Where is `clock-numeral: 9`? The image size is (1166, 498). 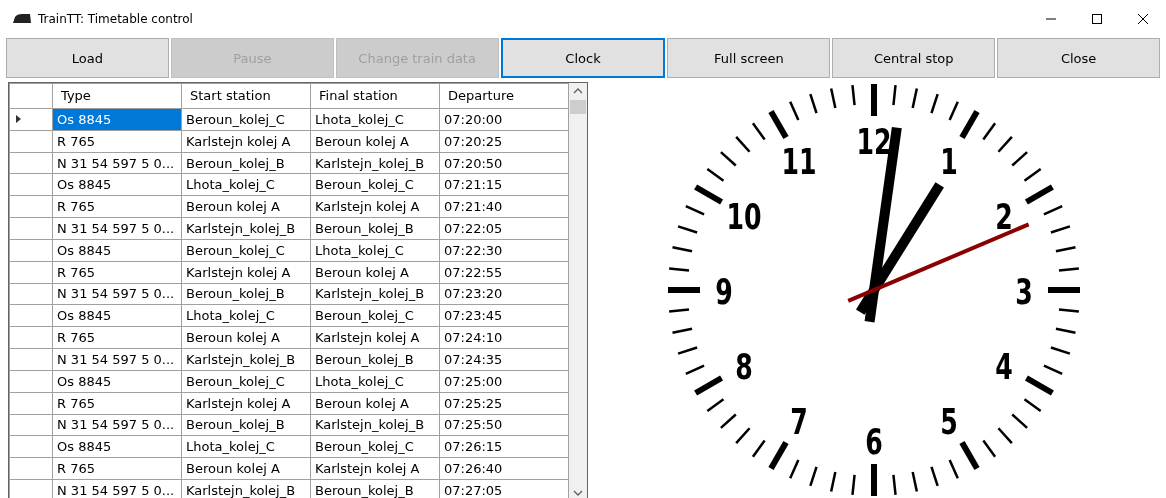
clock-numeral: 9 is located at coordinates (724, 291).